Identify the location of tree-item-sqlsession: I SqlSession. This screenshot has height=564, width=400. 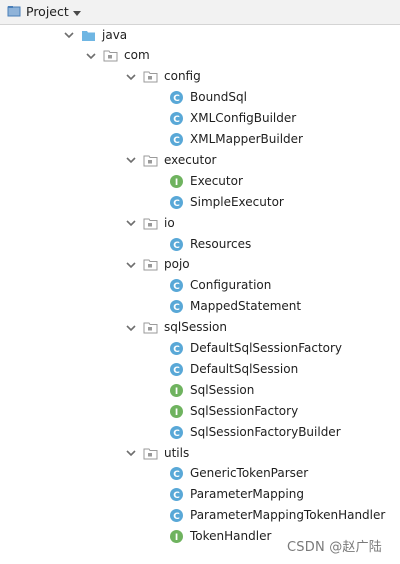
(201, 390).